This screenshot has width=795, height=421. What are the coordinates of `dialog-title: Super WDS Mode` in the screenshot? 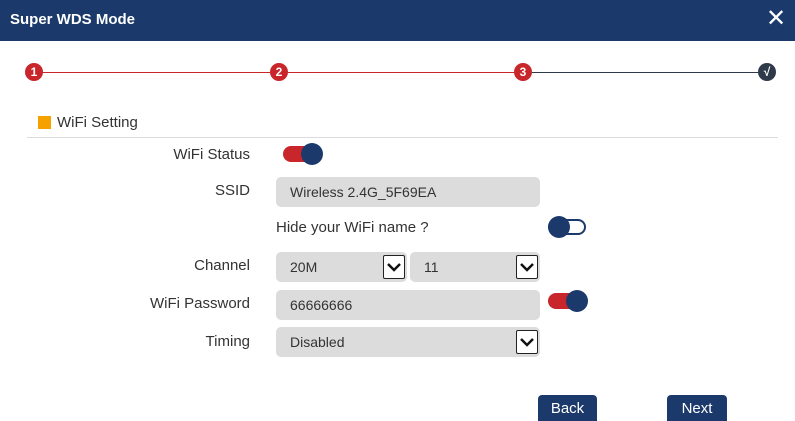 It's located at (73, 19).